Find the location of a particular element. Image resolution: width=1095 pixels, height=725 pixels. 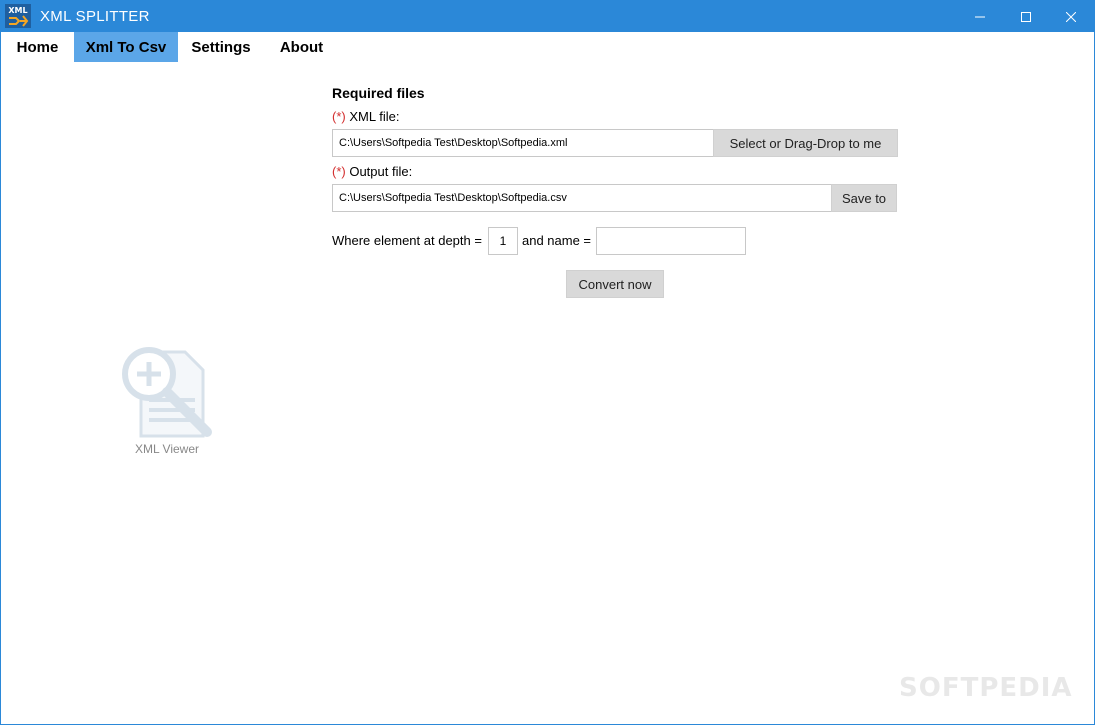

minimize-button is located at coordinates (980, 16).